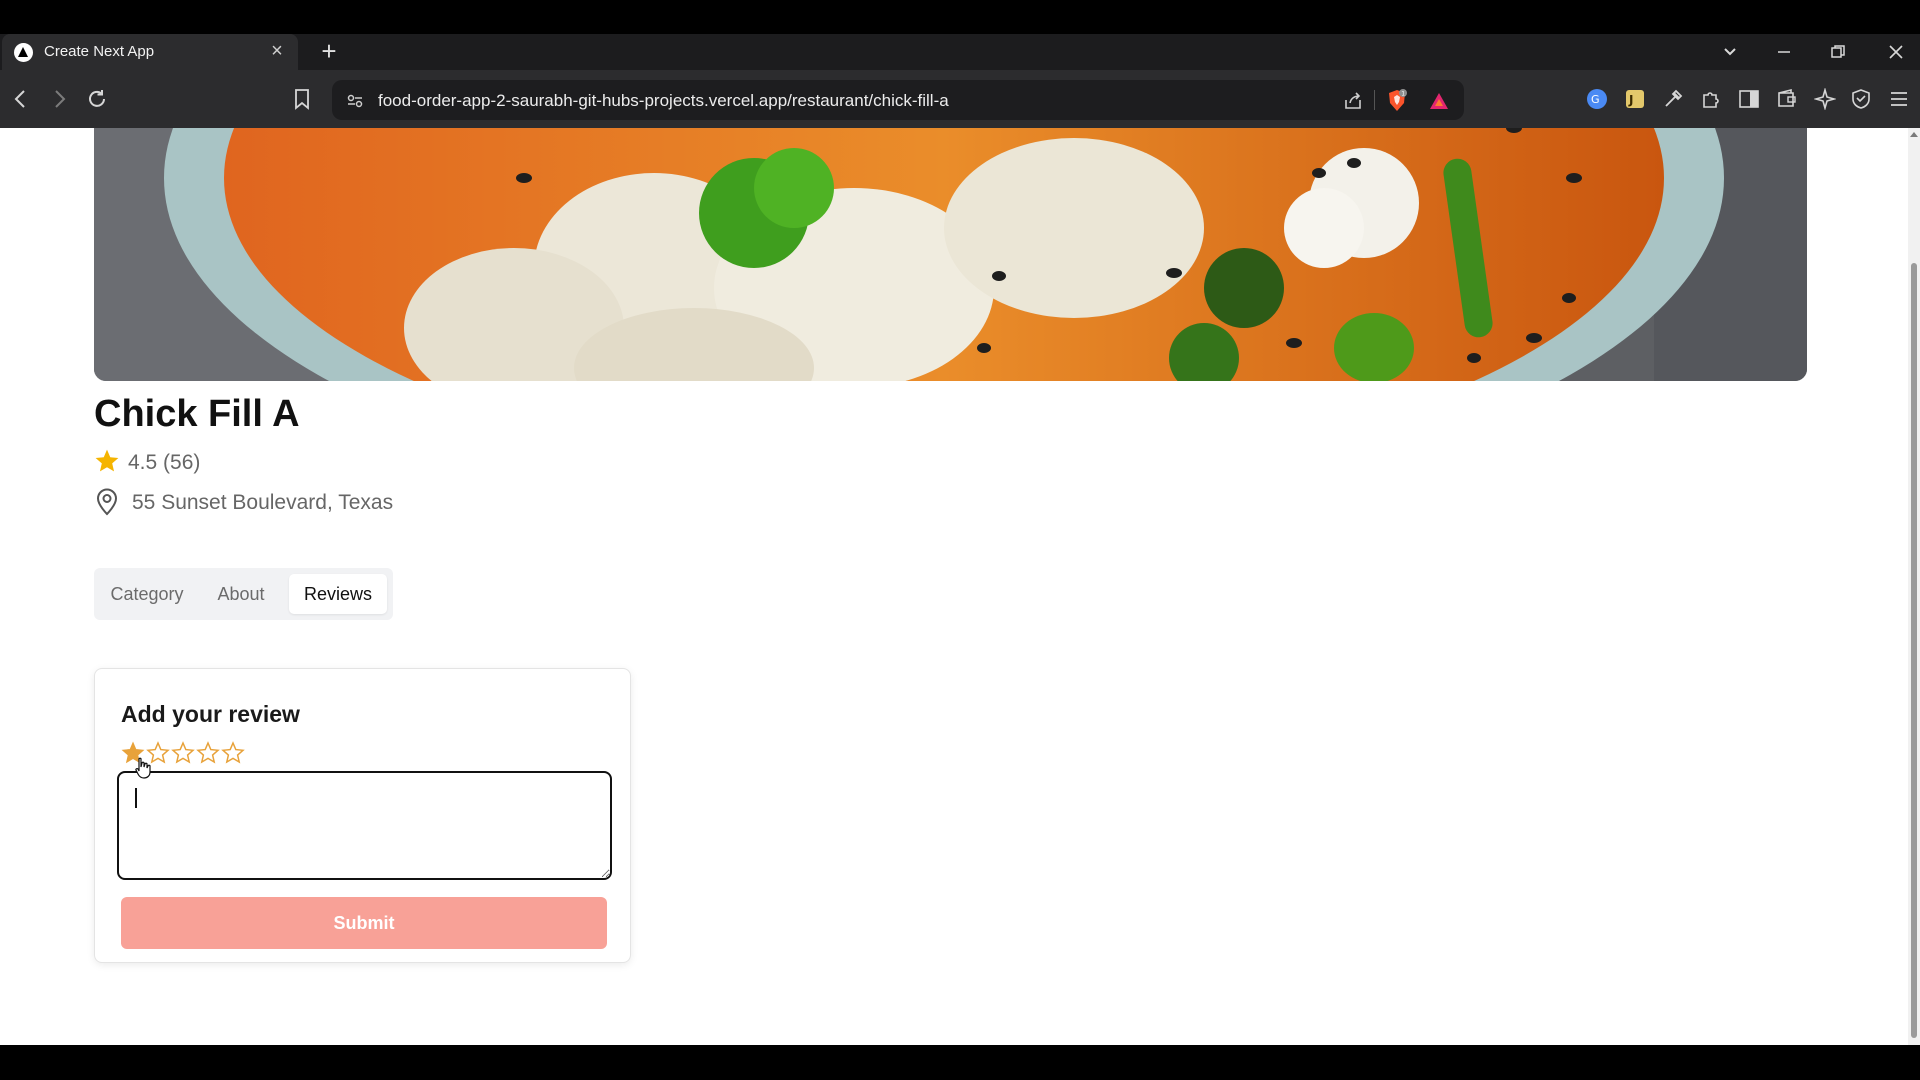  What do you see at coordinates (241, 594) in the screenshot?
I see `tab-about: About` at bounding box center [241, 594].